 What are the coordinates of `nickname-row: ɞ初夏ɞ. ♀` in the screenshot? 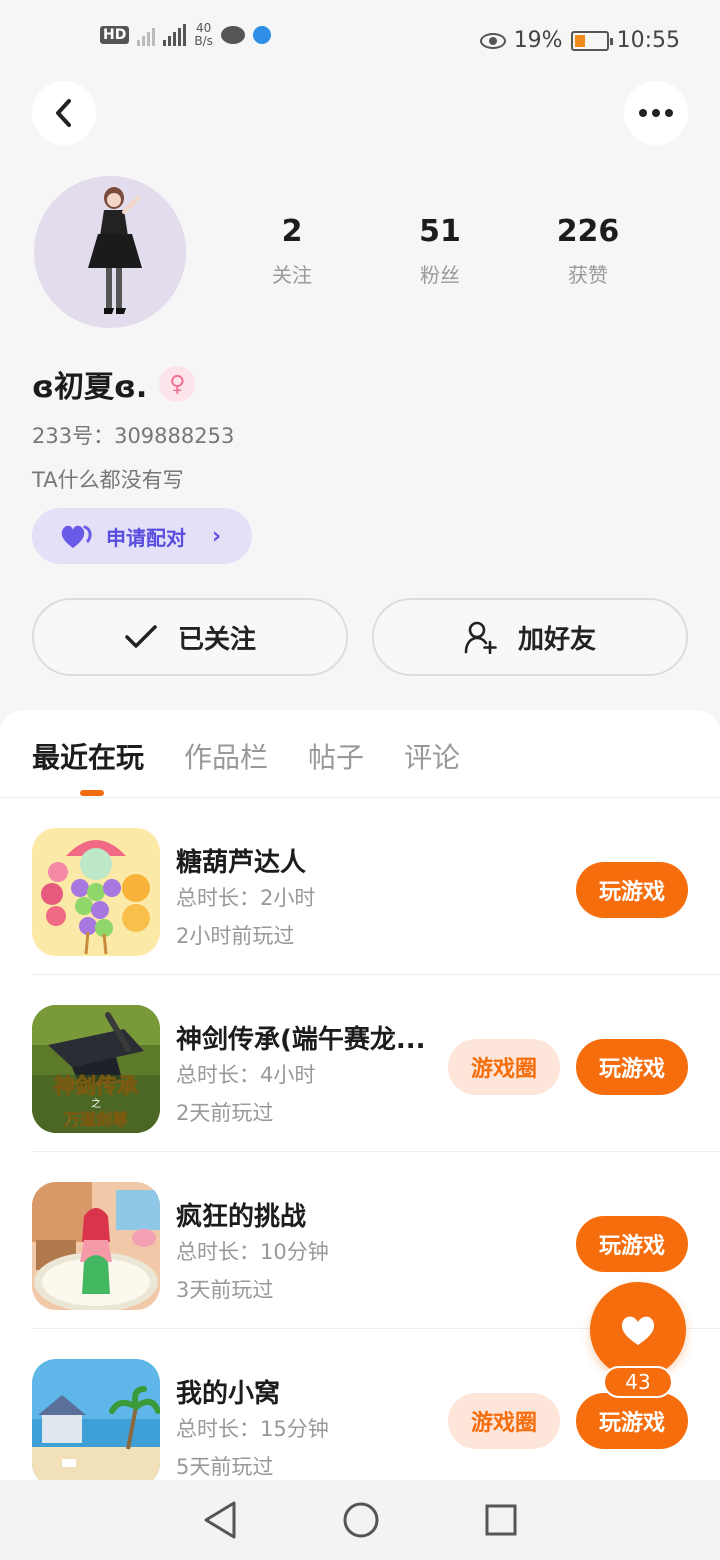 It's located at (114, 384).